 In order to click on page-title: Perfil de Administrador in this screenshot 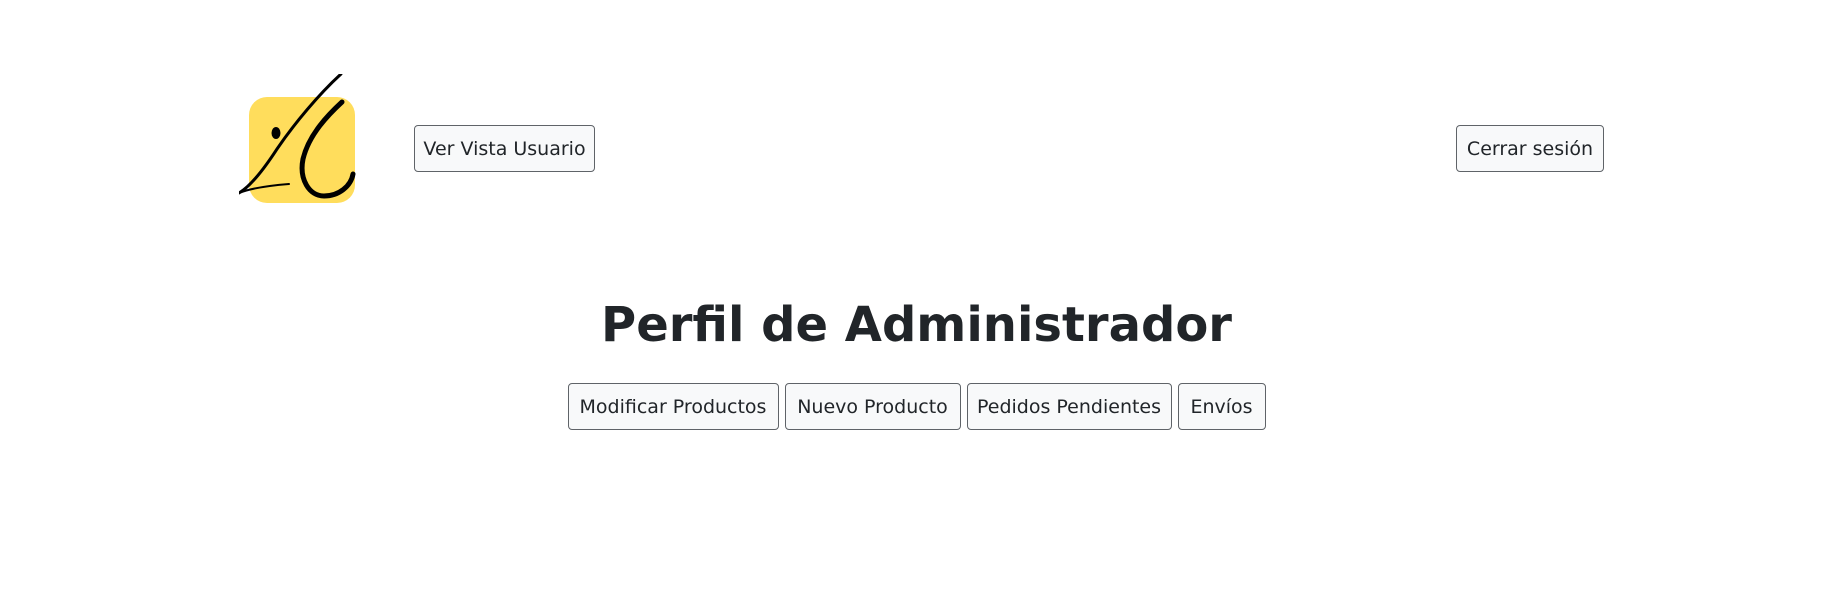, I will do `click(916, 325)`.